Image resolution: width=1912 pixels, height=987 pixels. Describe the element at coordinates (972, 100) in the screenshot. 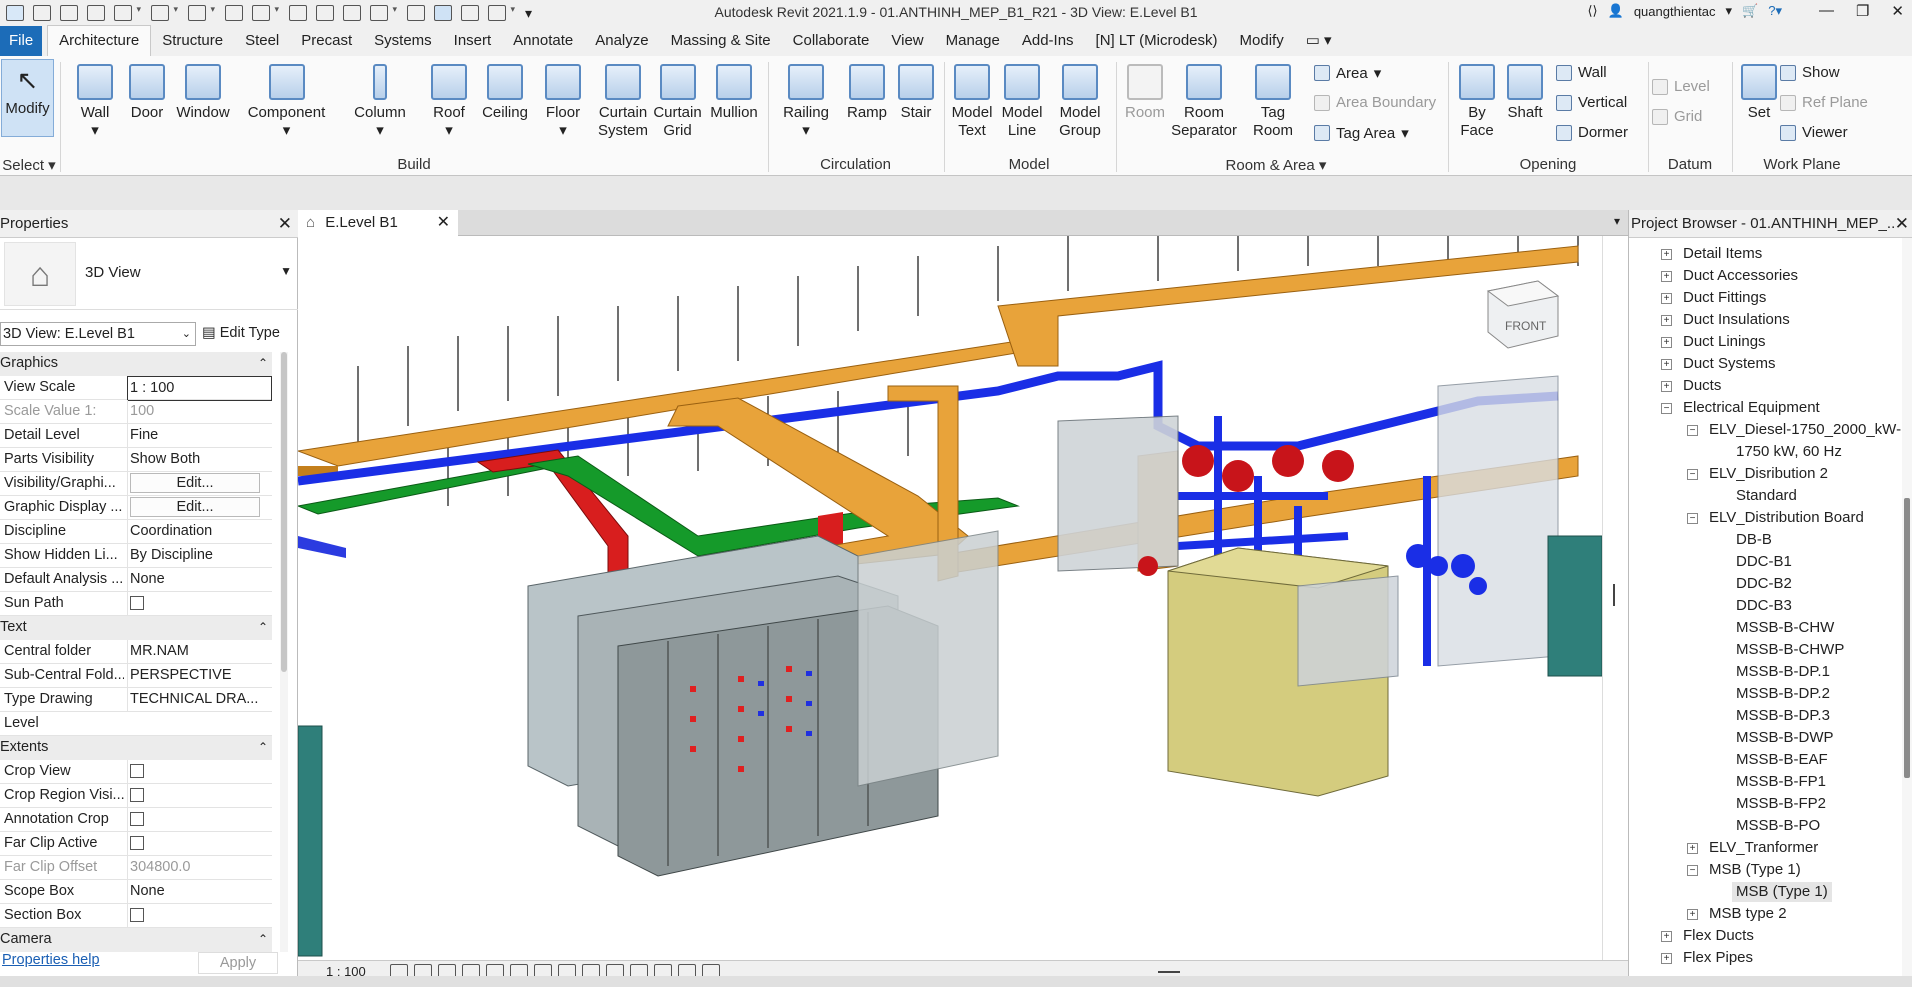

I see `model-text-button: Model Text` at that location.